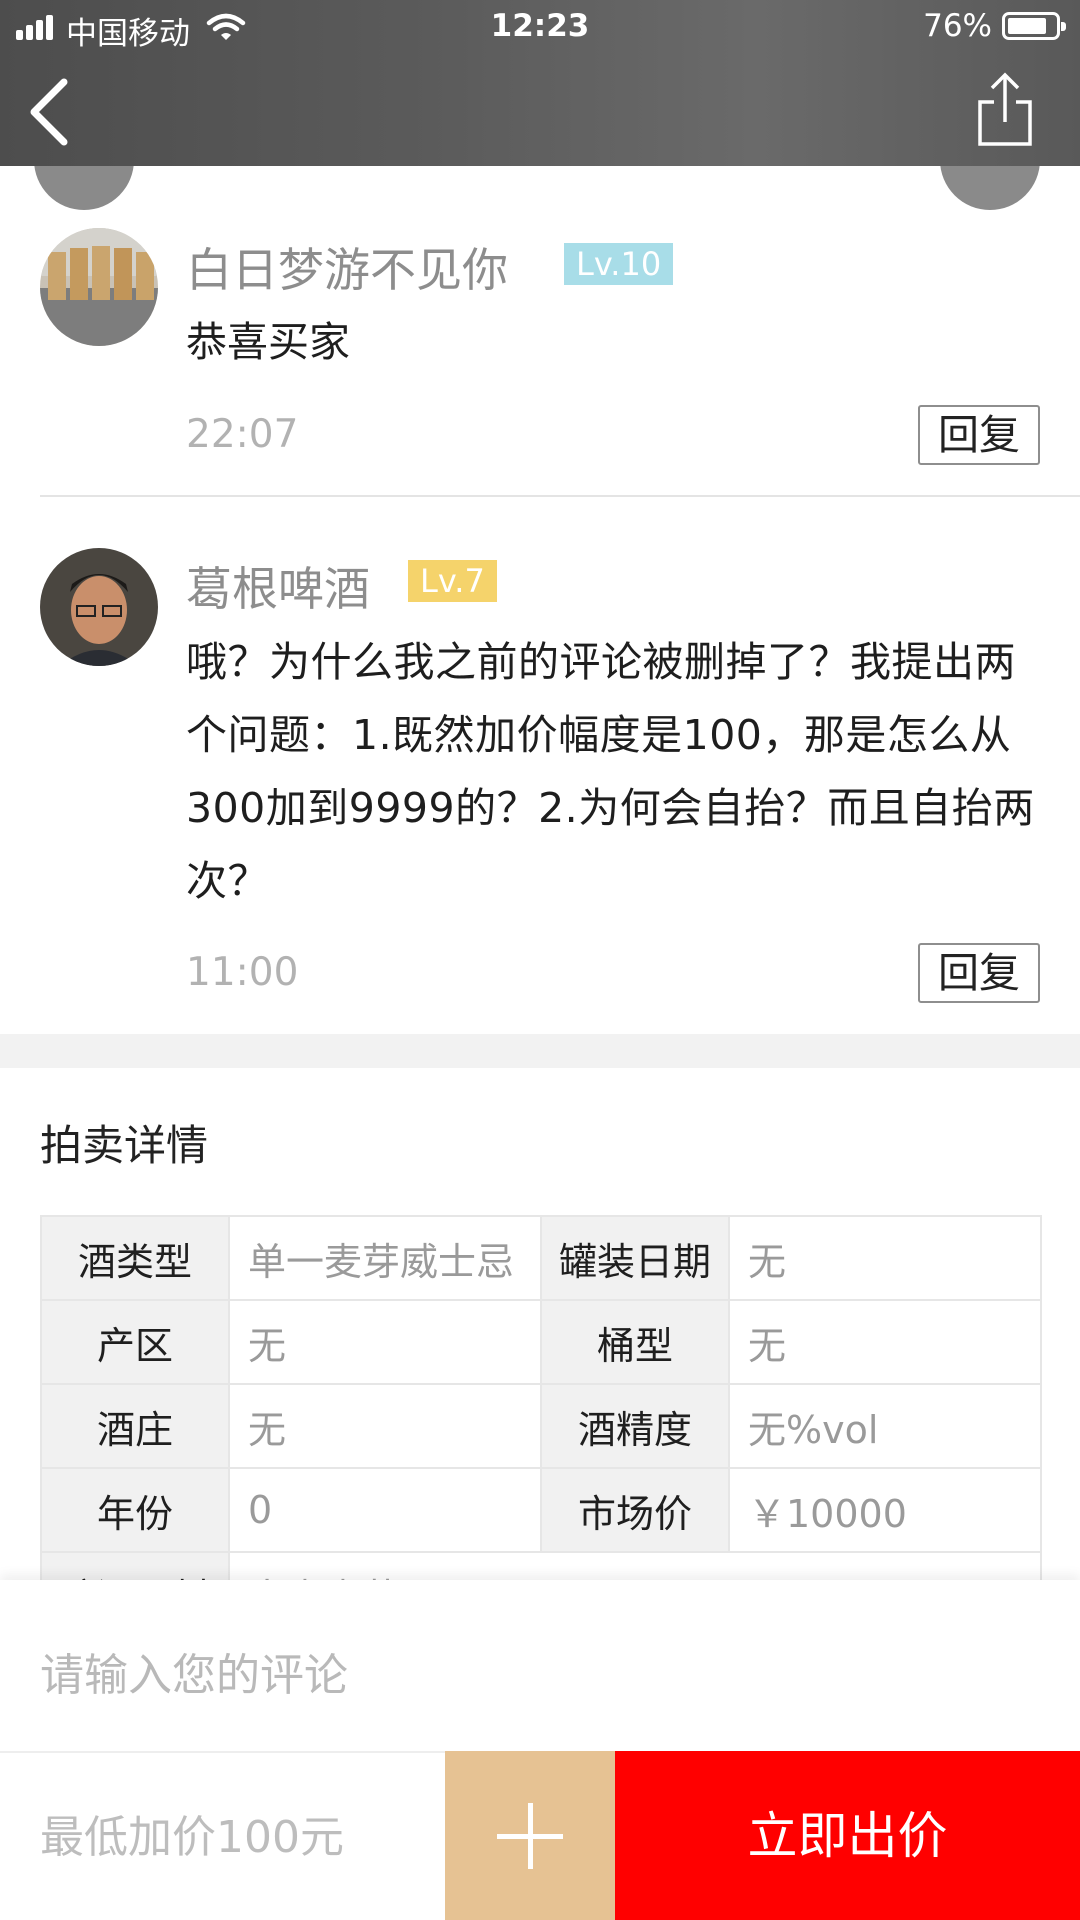 The image size is (1080, 1920). I want to click on comment-username: 白日梦游不见你, so click(347, 267).